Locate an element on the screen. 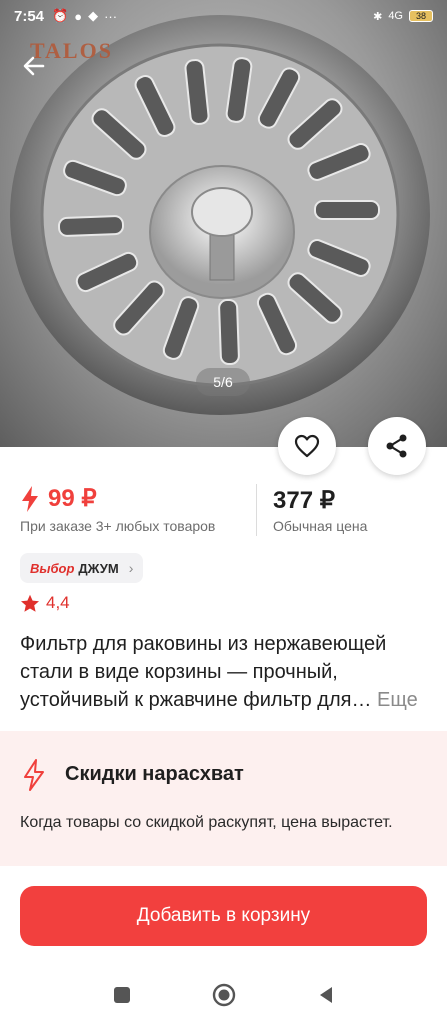 Image resolution: width=447 pixels, height=1024 pixels. rating: 4,4 is located at coordinates (45, 603).